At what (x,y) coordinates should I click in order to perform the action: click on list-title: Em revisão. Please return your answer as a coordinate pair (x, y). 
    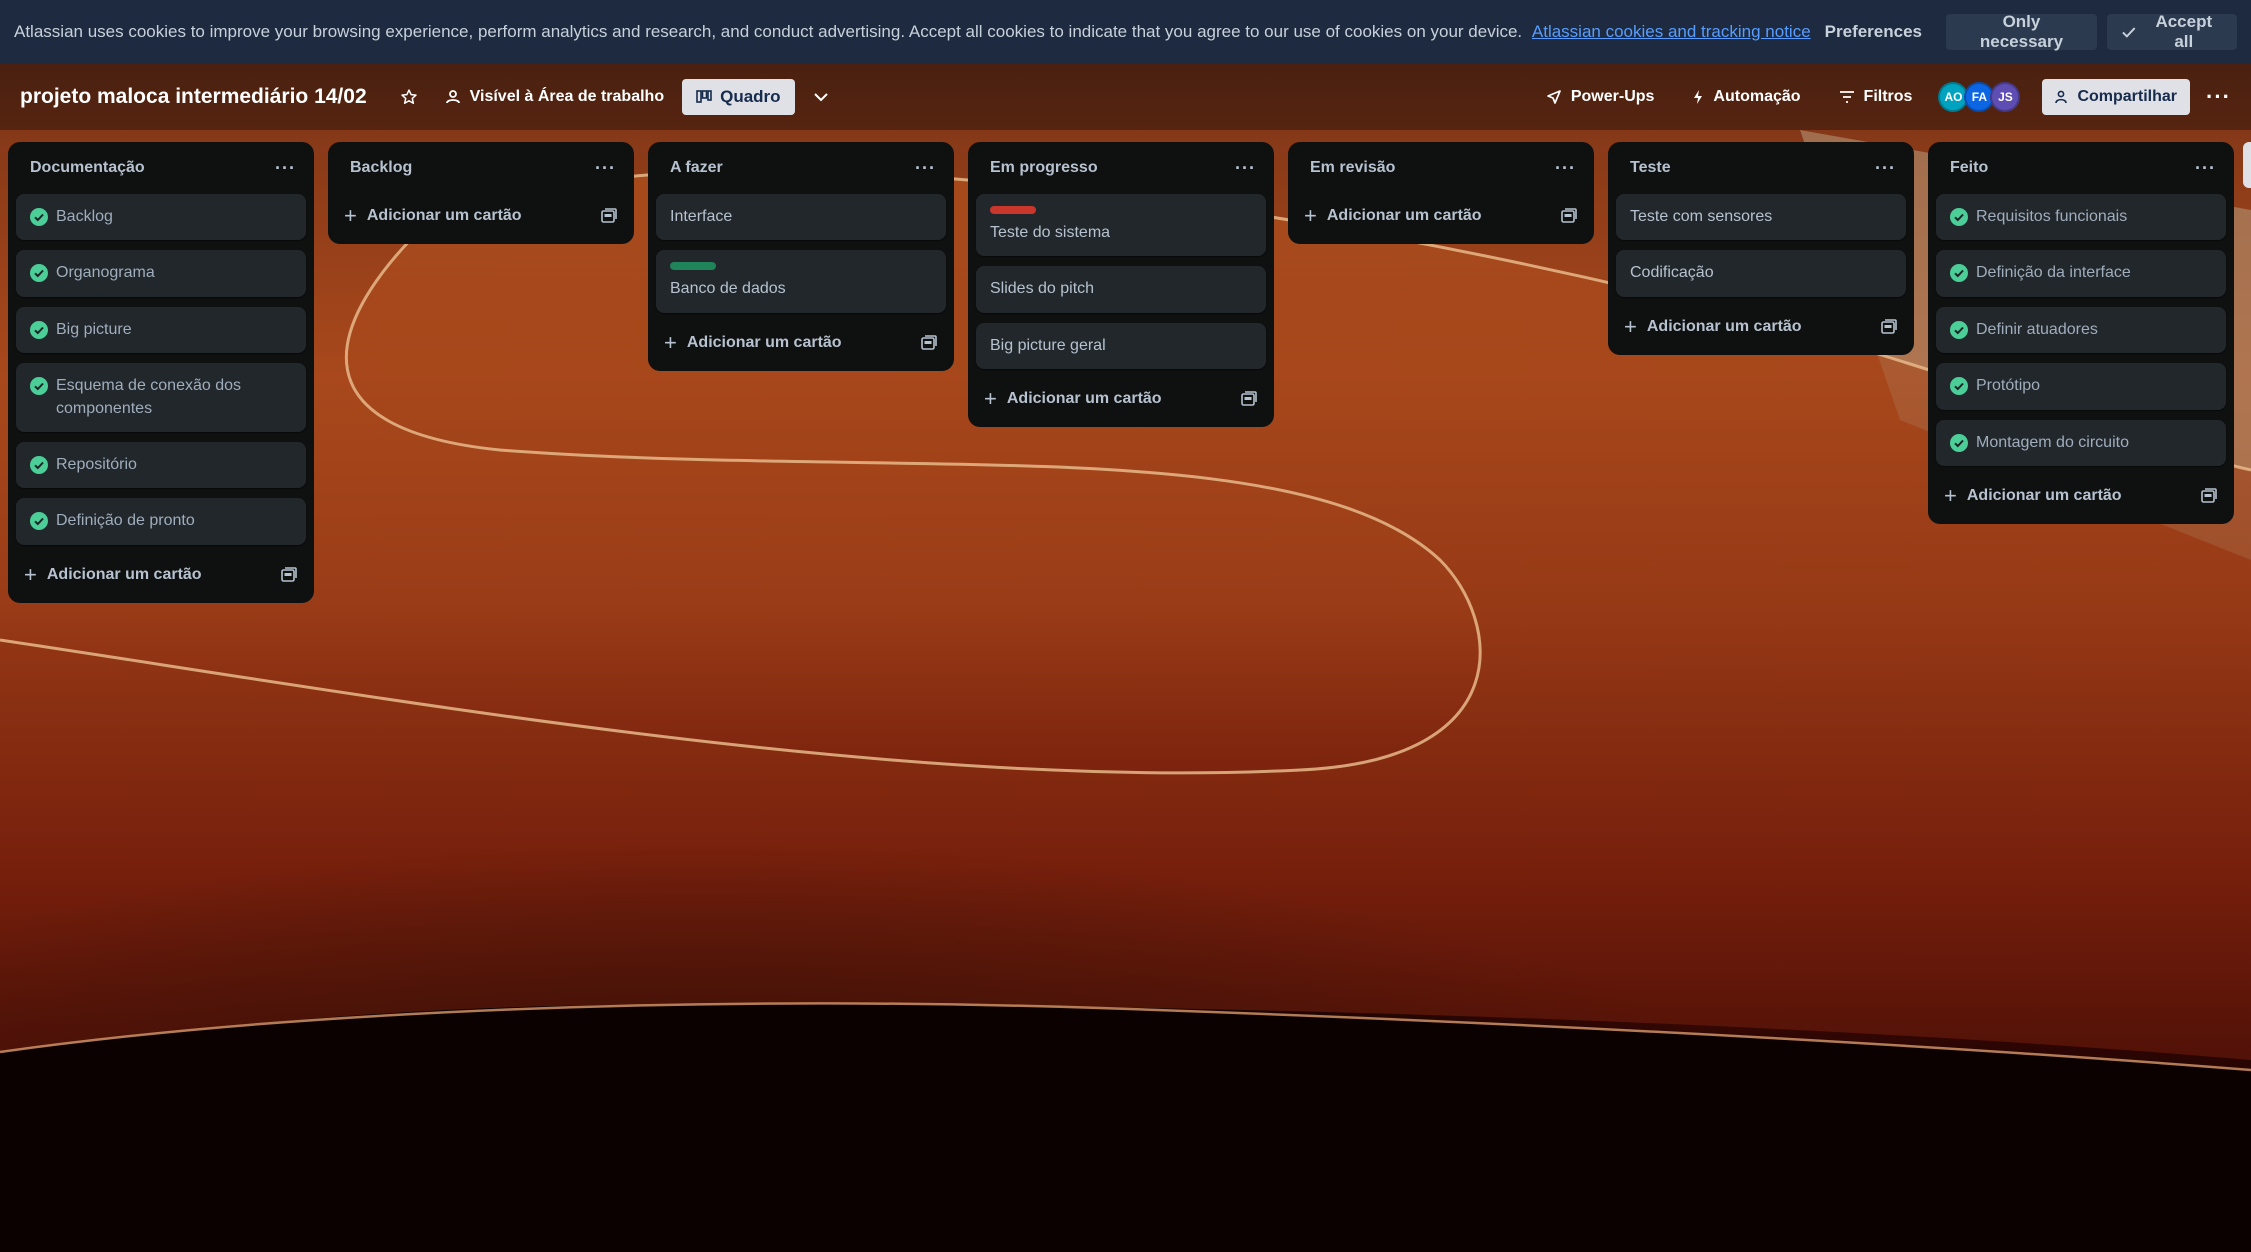
    Looking at the image, I should click on (1352, 168).